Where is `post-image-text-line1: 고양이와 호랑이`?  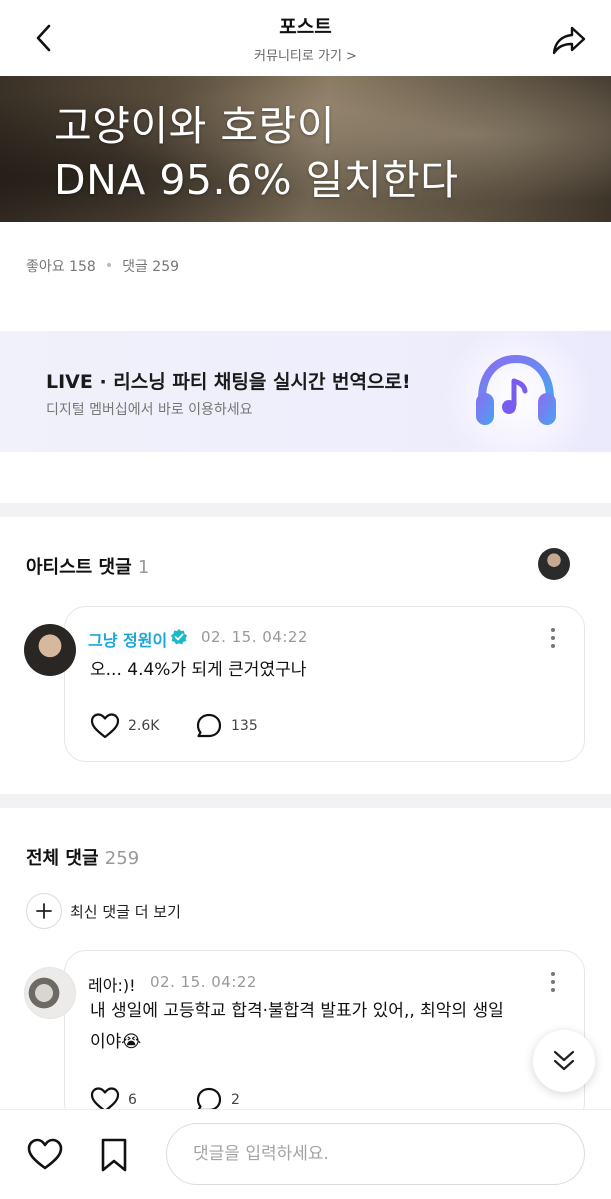 post-image-text-line1: 고양이와 호랑이 is located at coordinates (195, 126).